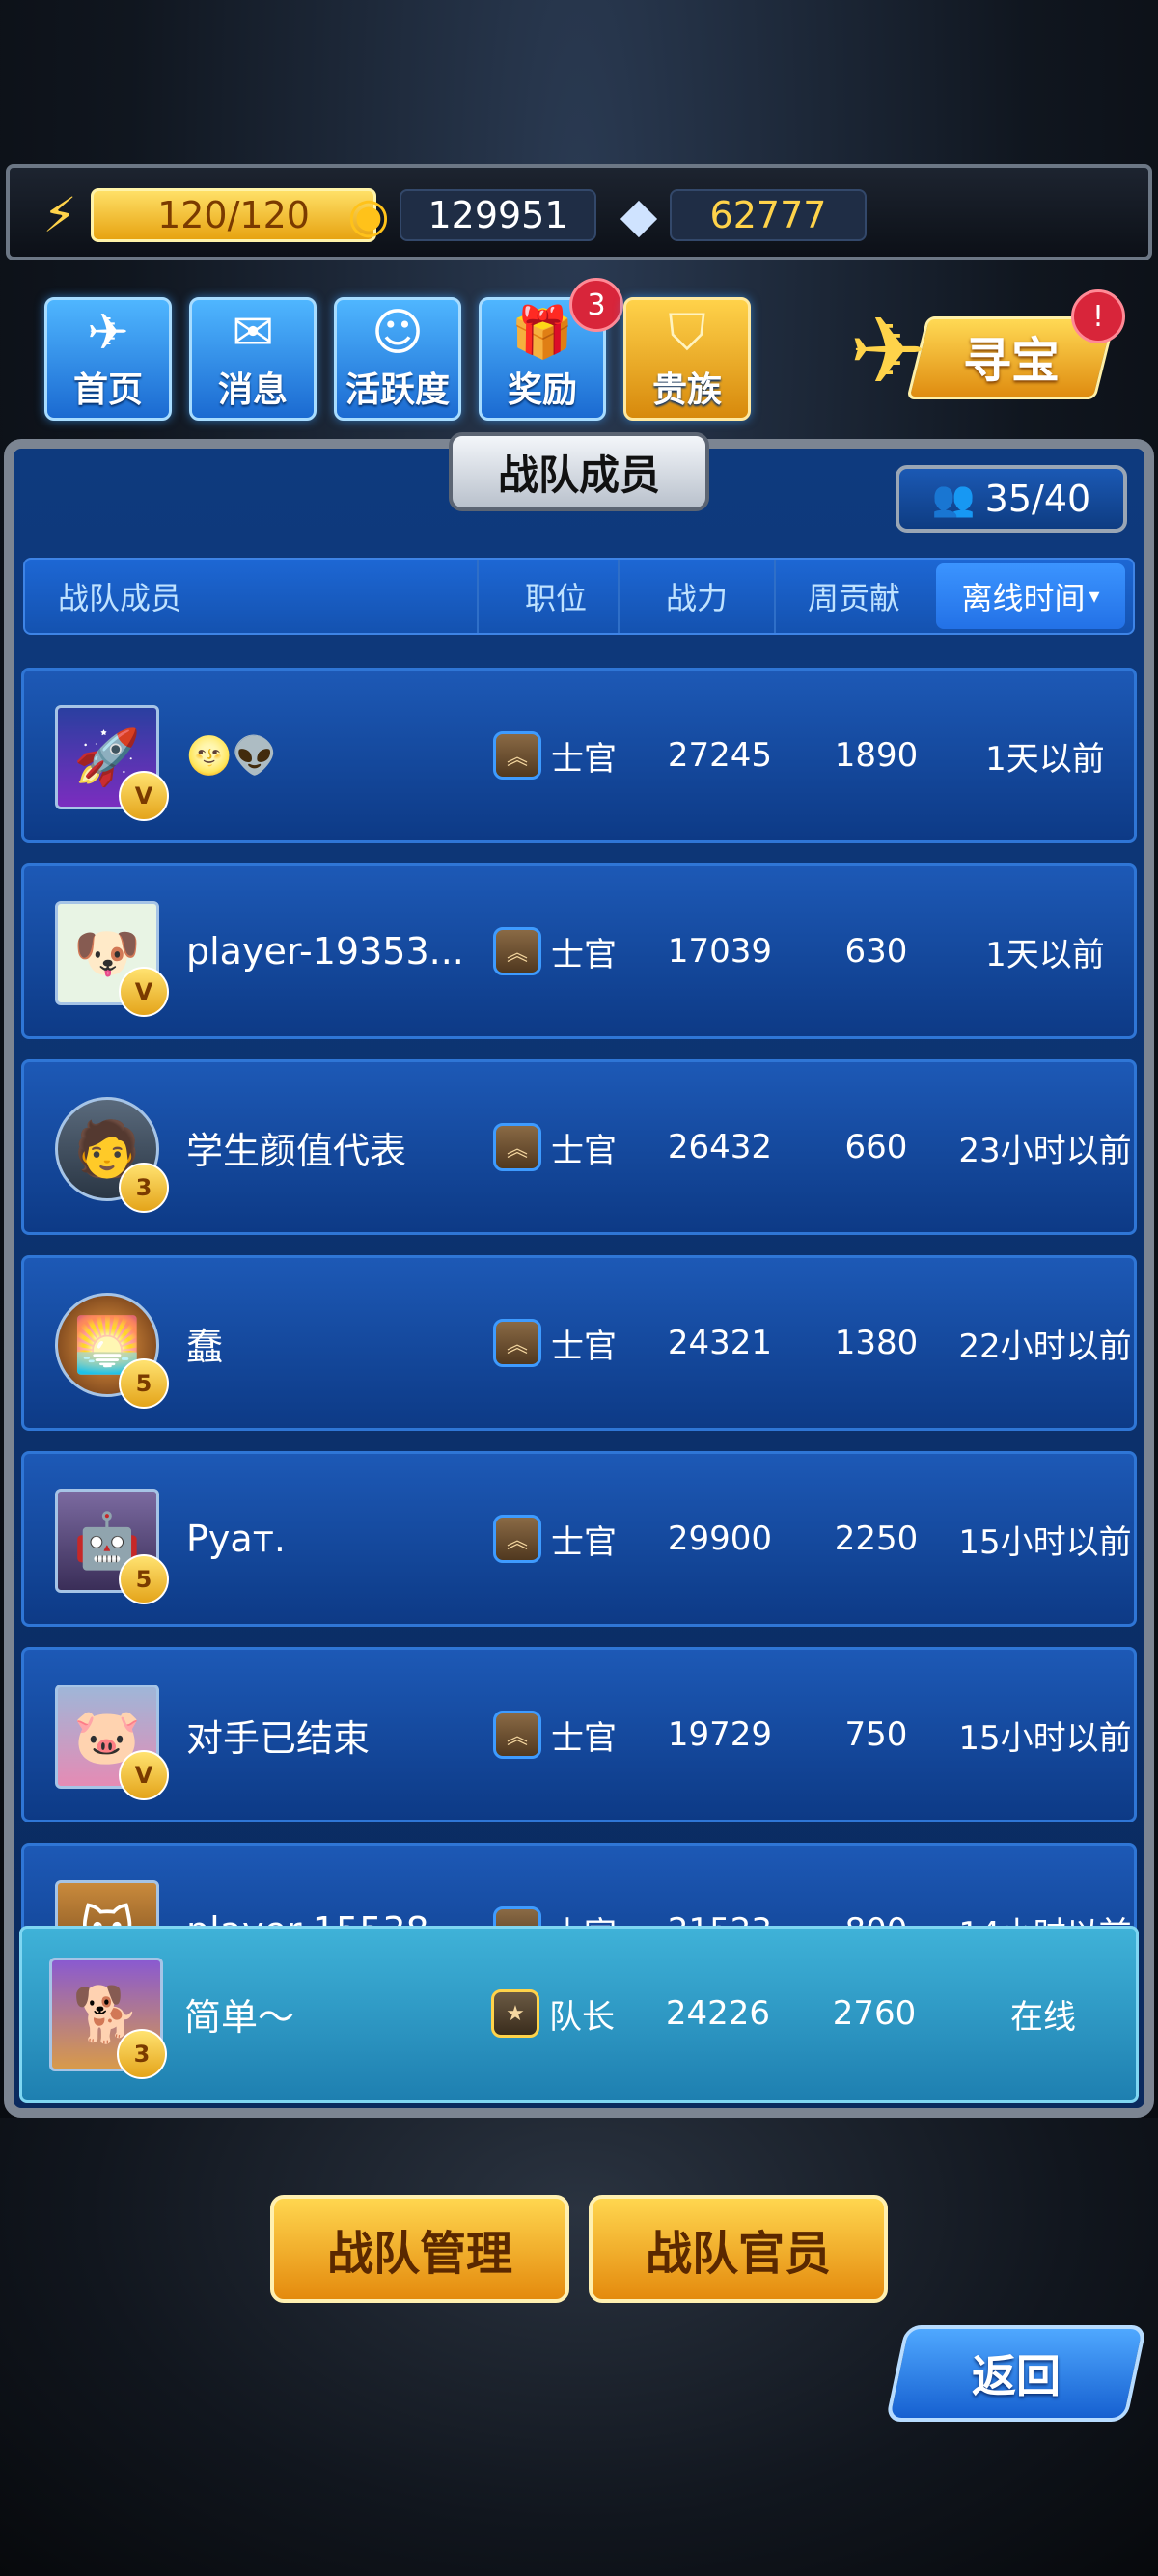 This screenshot has height=2576, width=1158. Describe the element at coordinates (252, 390) in the screenshot. I see `nav-messages-label: 消息` at that location.